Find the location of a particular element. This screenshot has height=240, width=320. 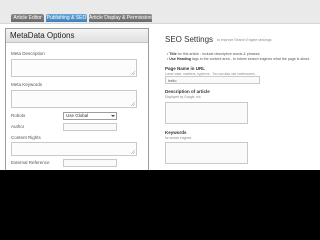

description-label: Description of article is located at coordinates (187, 91).